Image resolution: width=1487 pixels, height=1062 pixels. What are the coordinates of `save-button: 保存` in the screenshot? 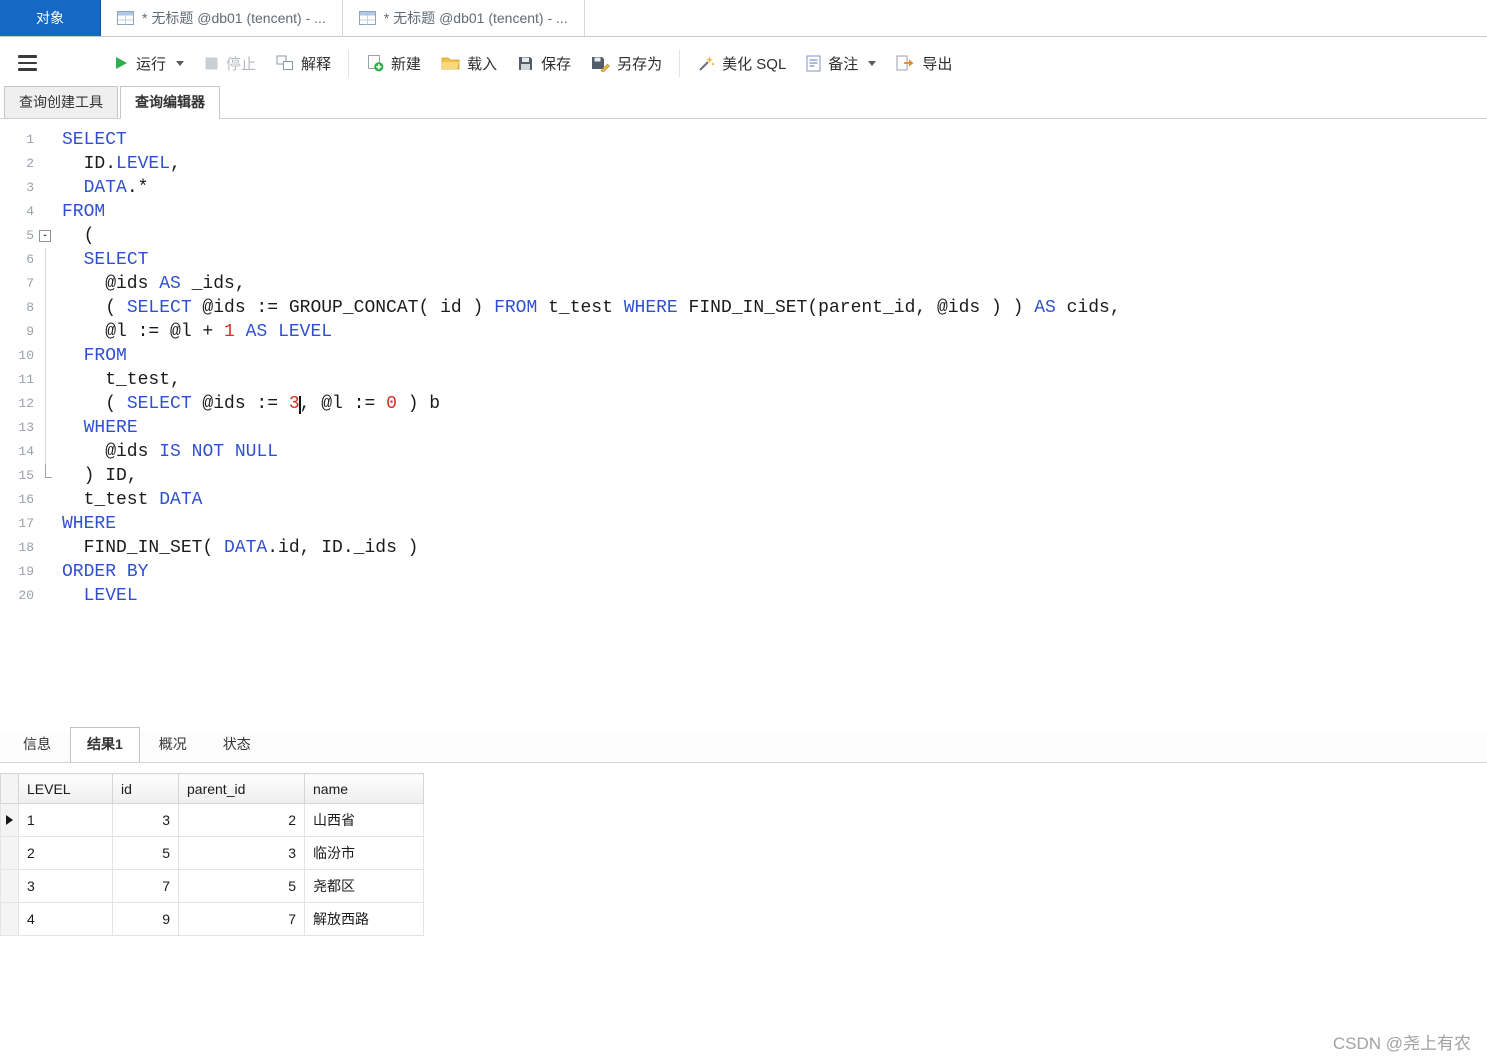 It's located at (544, 63).